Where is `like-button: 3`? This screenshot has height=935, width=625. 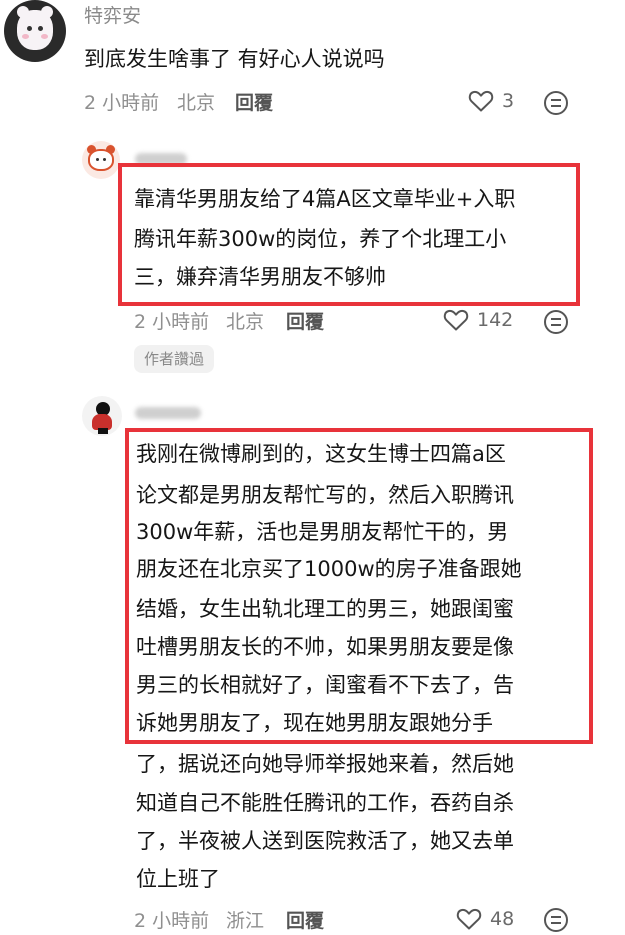 like-button: 3 is located at coordinates (491, 101).